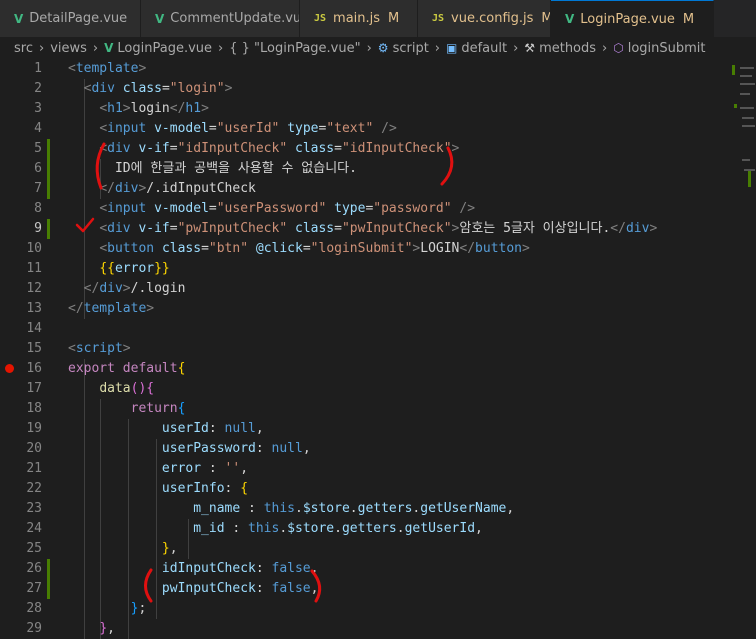 This screenshot has height=639, width=756. Describe the element at coordinates (359, 18) in the screenshot. I see `tab-main-js: JS main.js M` at that location.